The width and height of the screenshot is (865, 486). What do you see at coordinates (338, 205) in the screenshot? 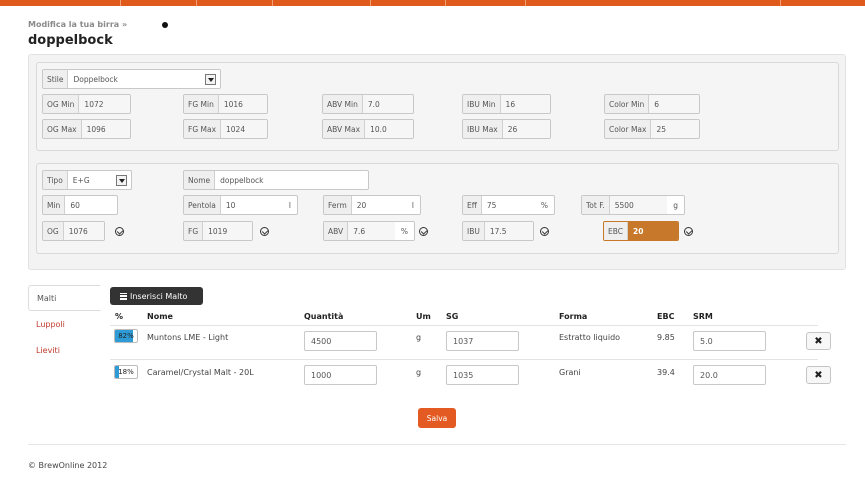
I see `ferm-label: Ferm` at bounding box center [338, 205].